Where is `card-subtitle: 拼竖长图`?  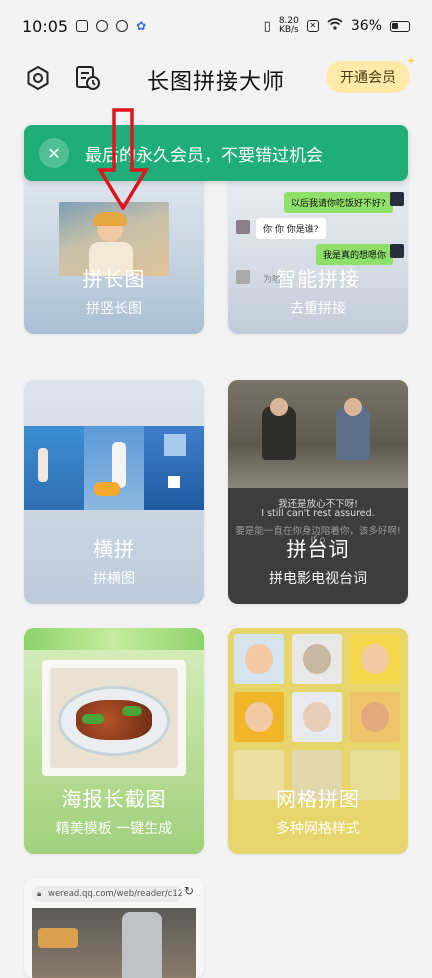
card-subtitle: 拼竖长图 is located at coordinates (114, 309).